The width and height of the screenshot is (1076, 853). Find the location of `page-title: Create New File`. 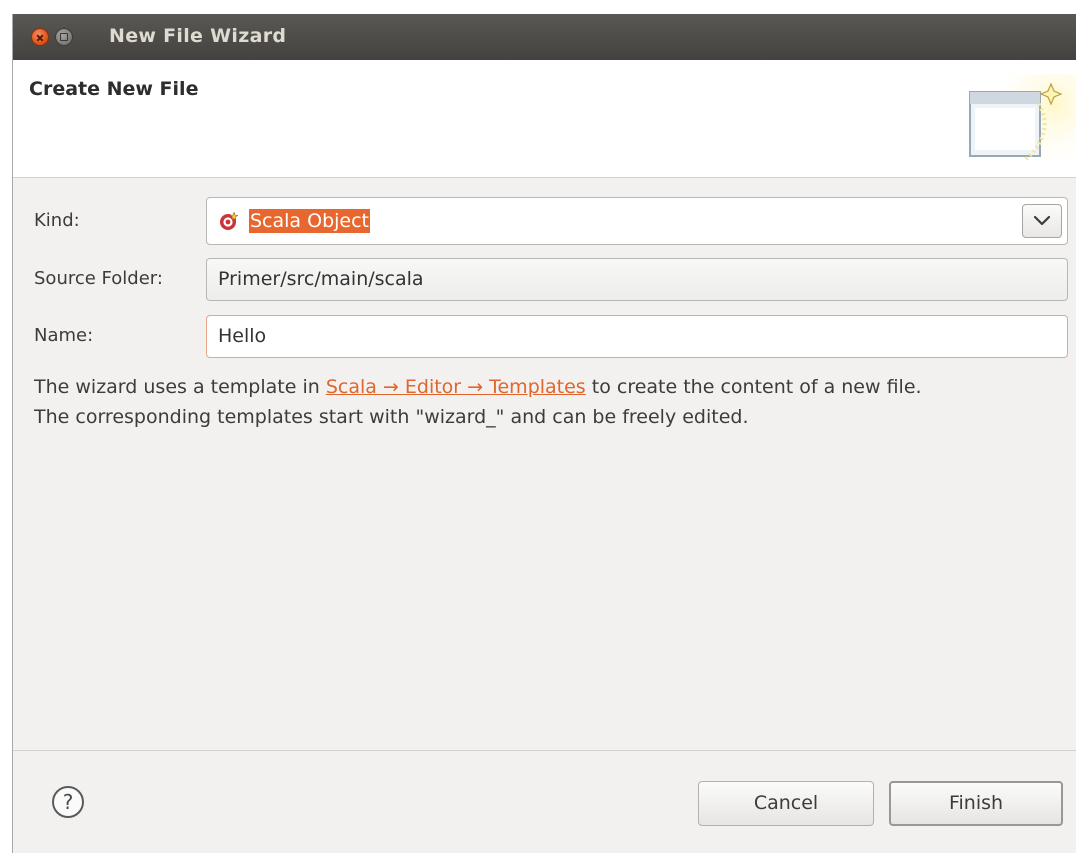

page-title: Create New File is located at coordinates (114, 89).